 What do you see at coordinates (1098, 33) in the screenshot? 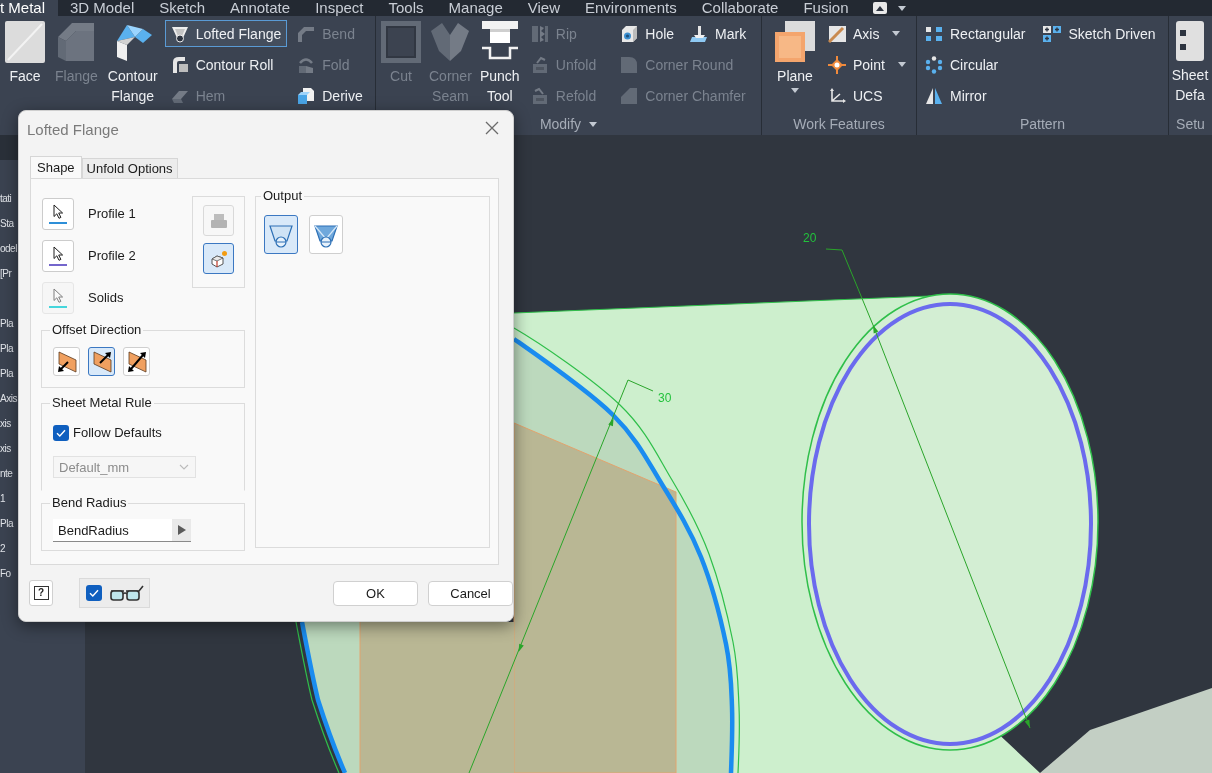
I see `ribbon-button: Sketch Driven` at bounding box center [1098, 33].